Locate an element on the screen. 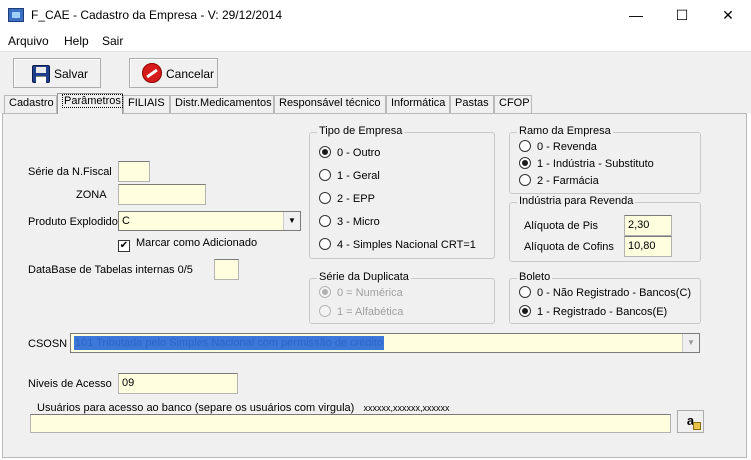 This screenshot has height=460, width=751. tab-distr-medicamentos: Distr.Medicamentos is located at coordinates (222, 104).